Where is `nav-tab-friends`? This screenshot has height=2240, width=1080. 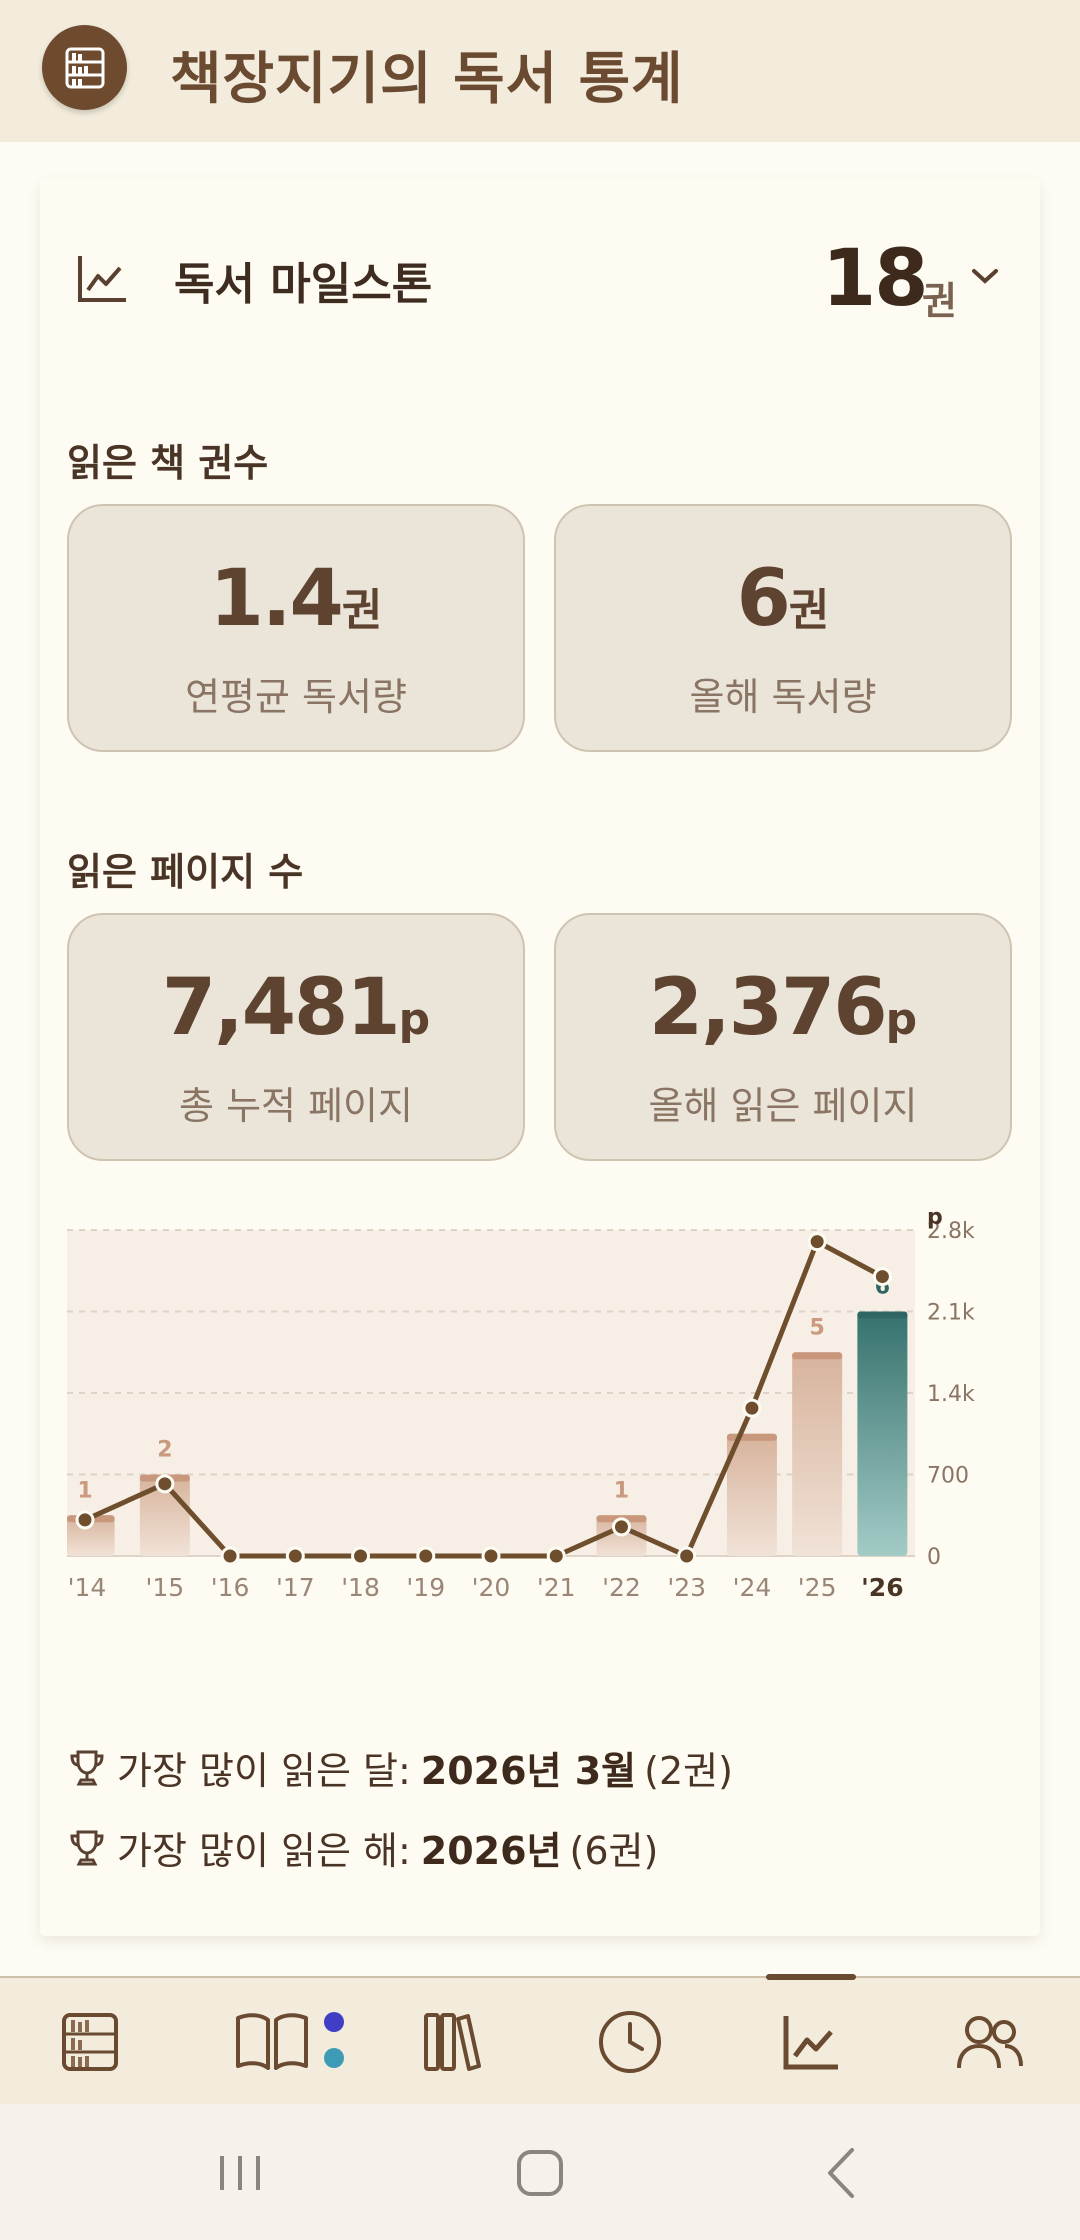
nav-tab-friends is located at coordinates (990, 2042).